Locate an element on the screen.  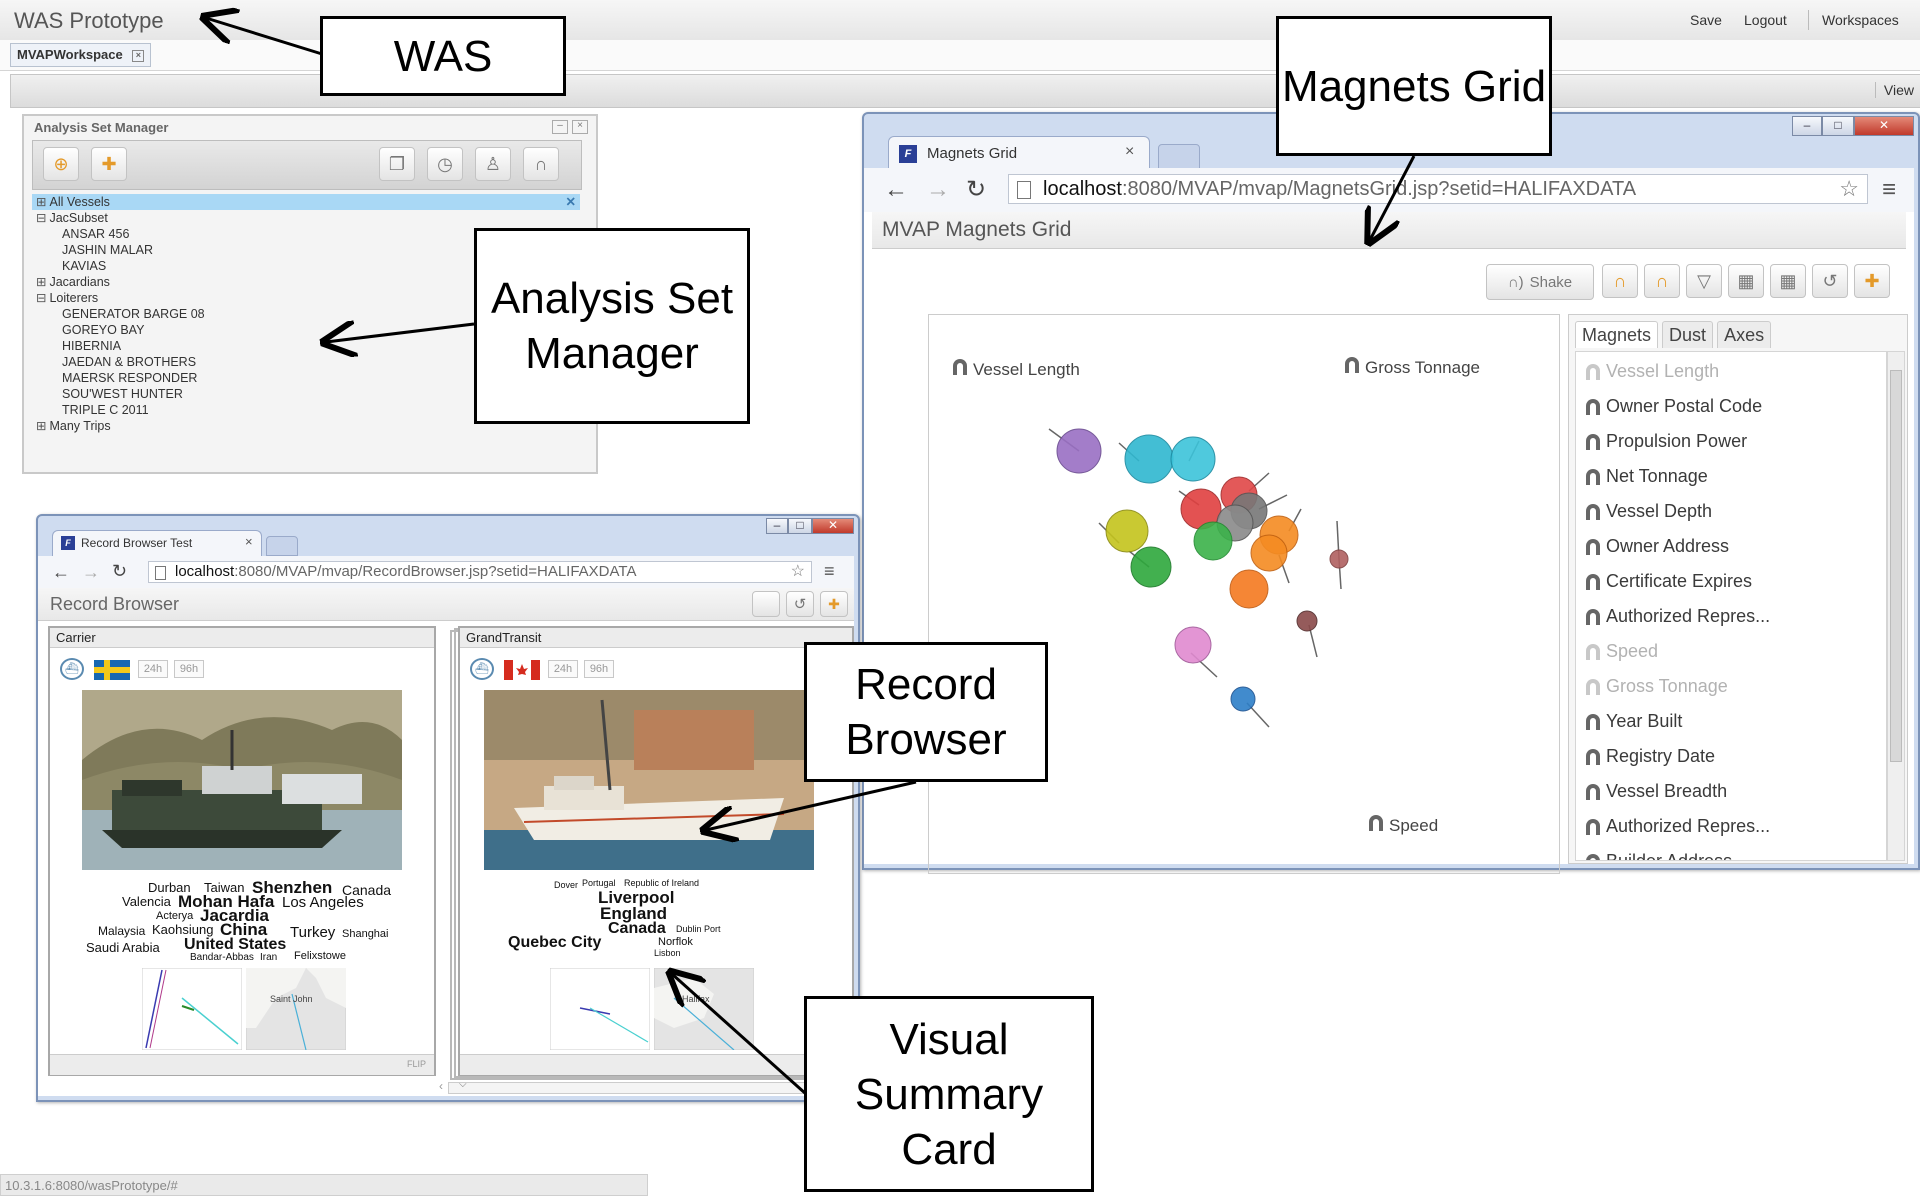
scroll-left-icon: ‹ is located at coordinates (441, 1086).